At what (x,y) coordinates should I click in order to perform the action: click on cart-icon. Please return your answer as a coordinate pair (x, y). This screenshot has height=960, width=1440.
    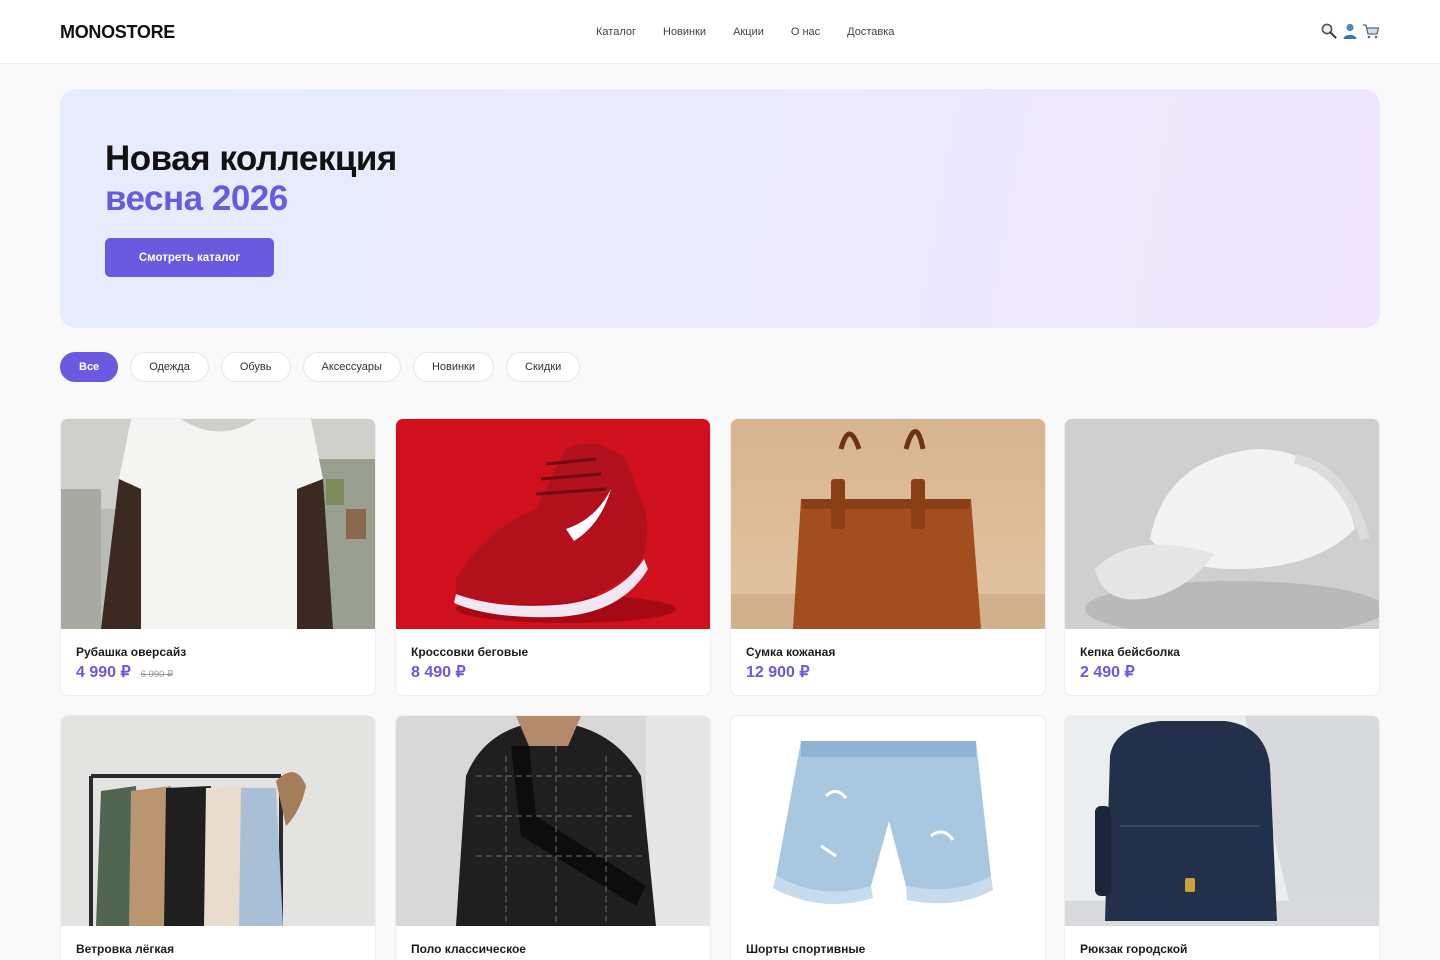
    Looking at the image, I should click on (1371, 31).